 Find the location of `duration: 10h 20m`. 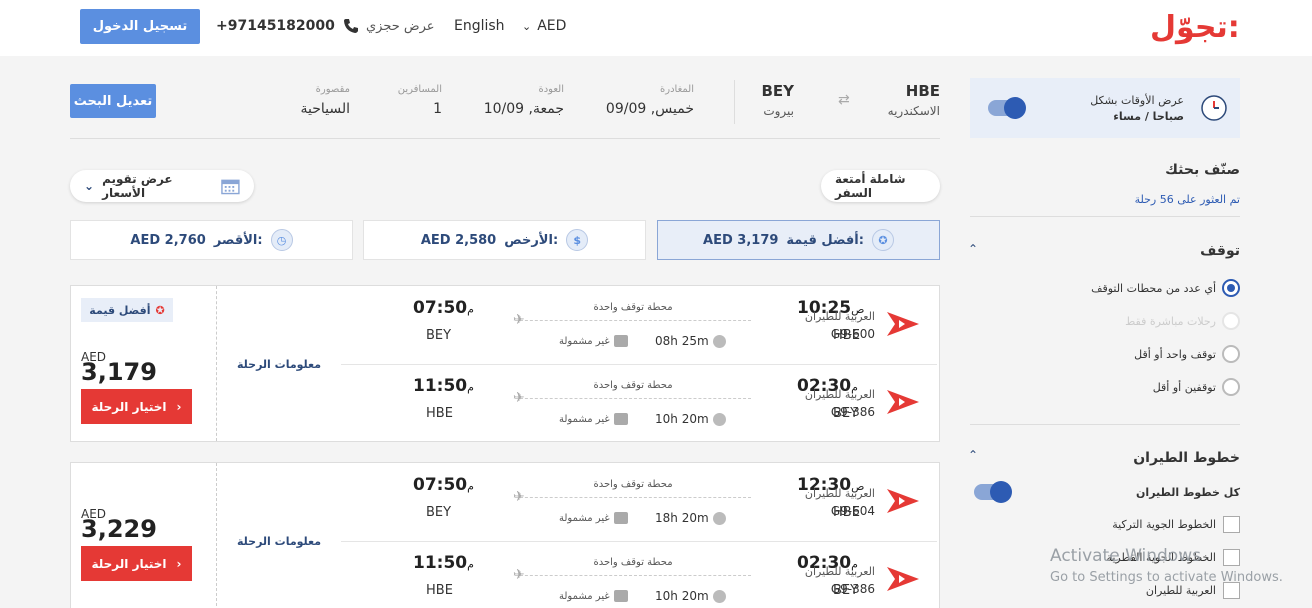

duration: 10h 20m is located at coordinates (690, 419).